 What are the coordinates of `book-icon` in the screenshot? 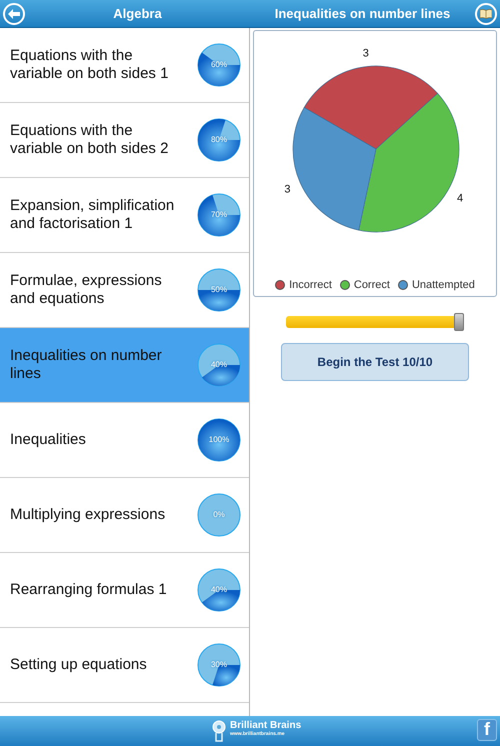 It's located at (486, 13).